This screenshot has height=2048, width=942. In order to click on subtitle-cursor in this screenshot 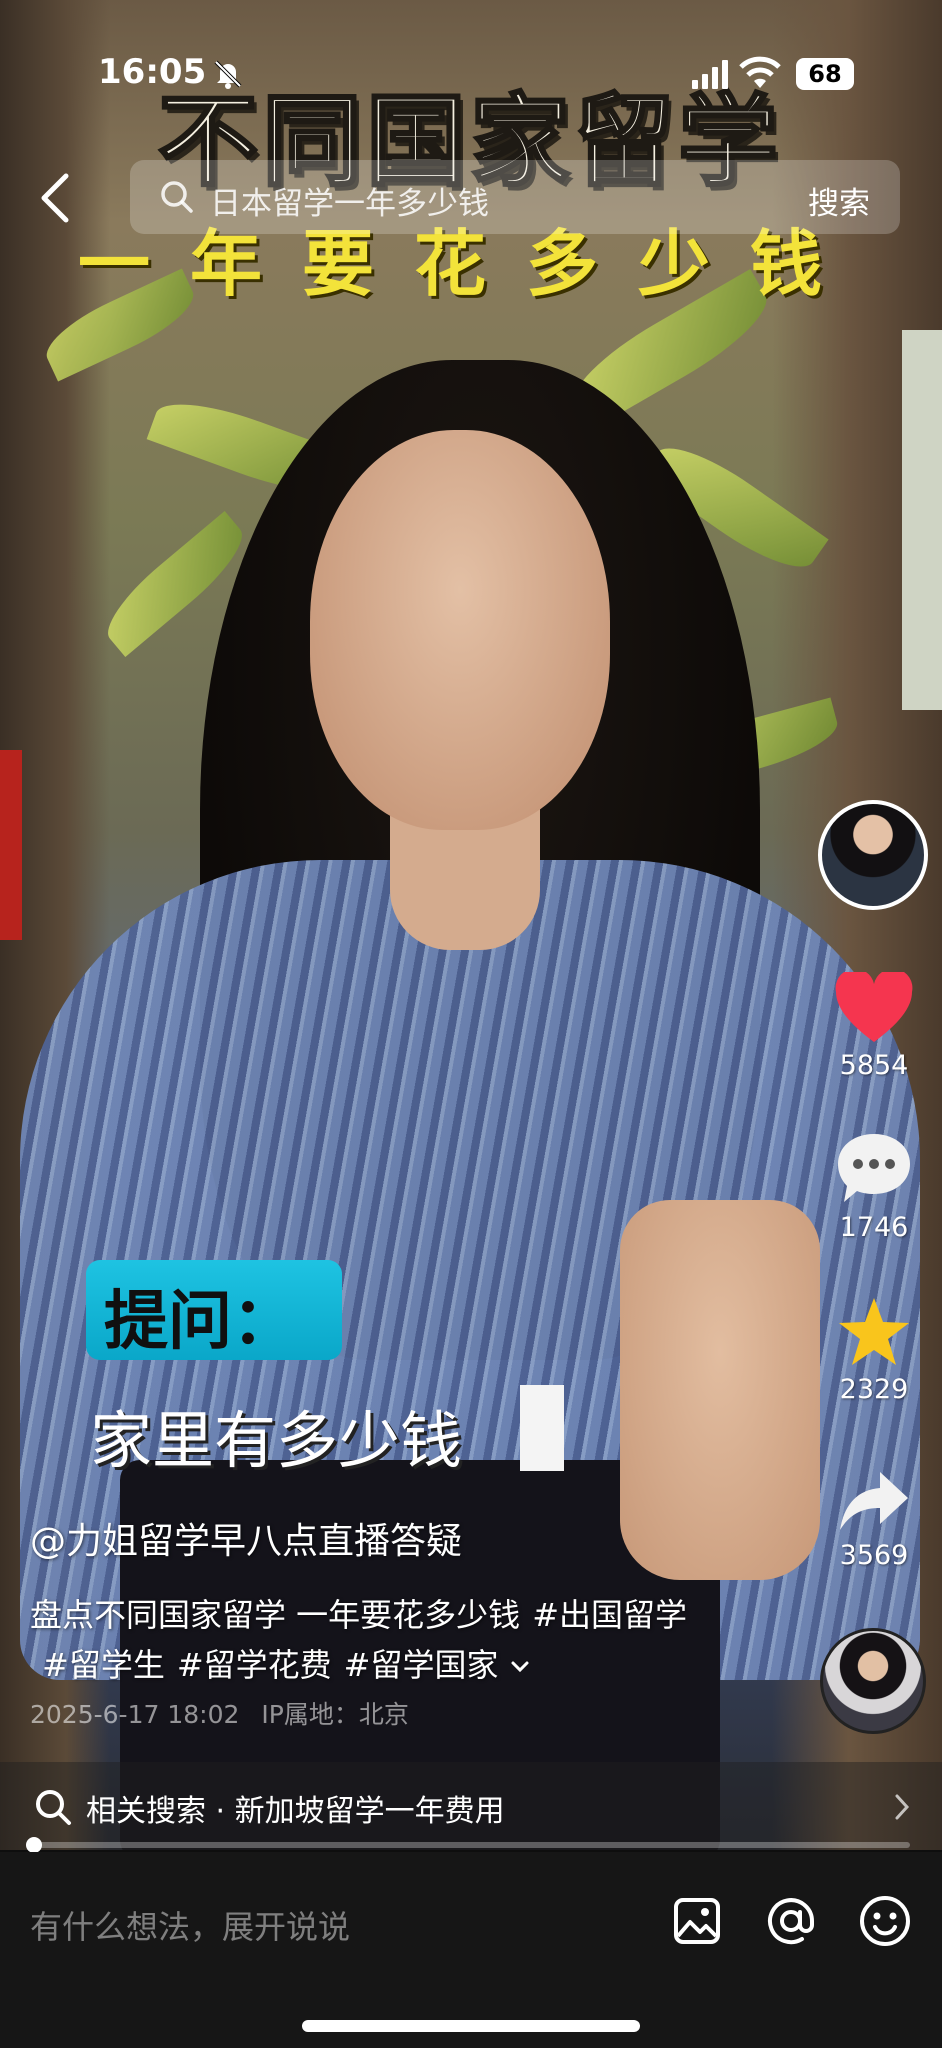, I will do `click(542, 1428)`.